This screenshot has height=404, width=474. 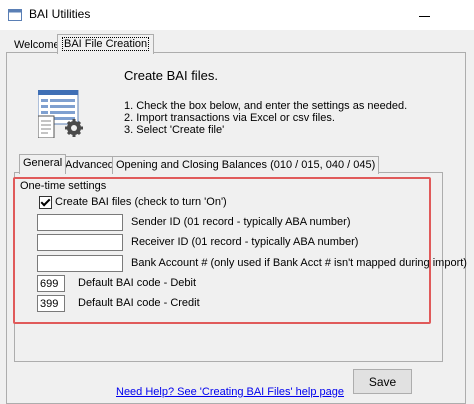 I want to click on instruction-step-3: 3. Select 'Create file', so click(x=174, y=130).